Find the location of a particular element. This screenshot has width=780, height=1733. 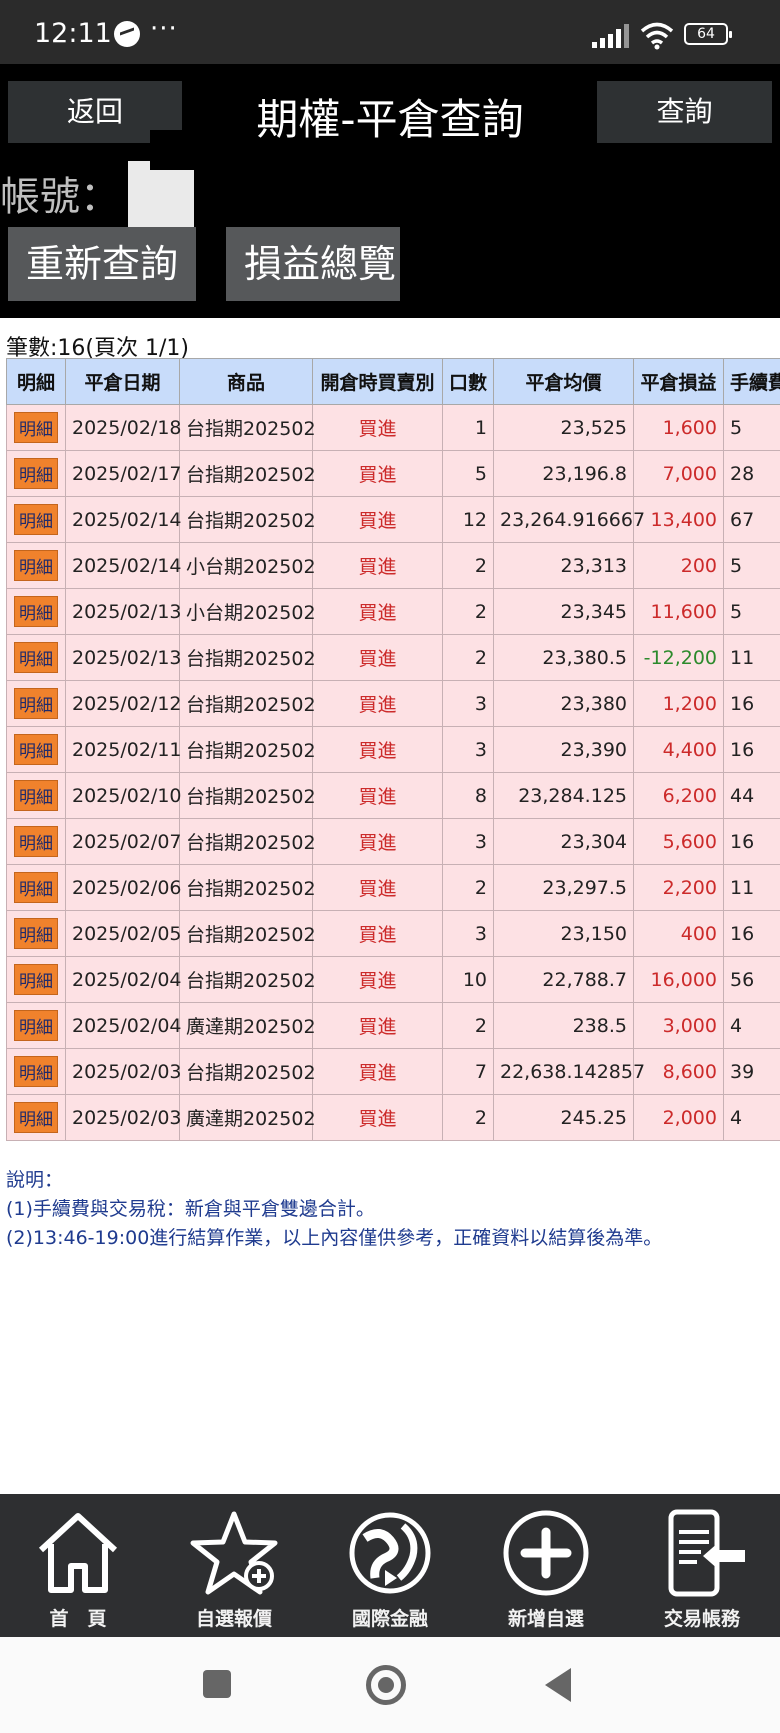

close-date-cell: 2025/02/07 is located at coordinates (123, 841).